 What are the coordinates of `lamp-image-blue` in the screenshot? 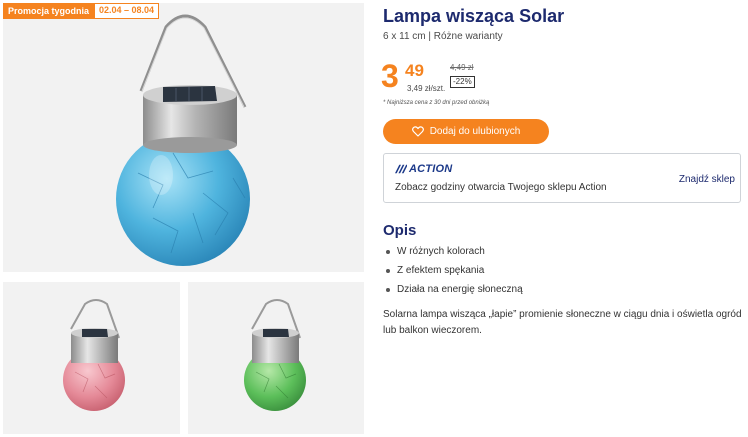 It's located at (183, 140).